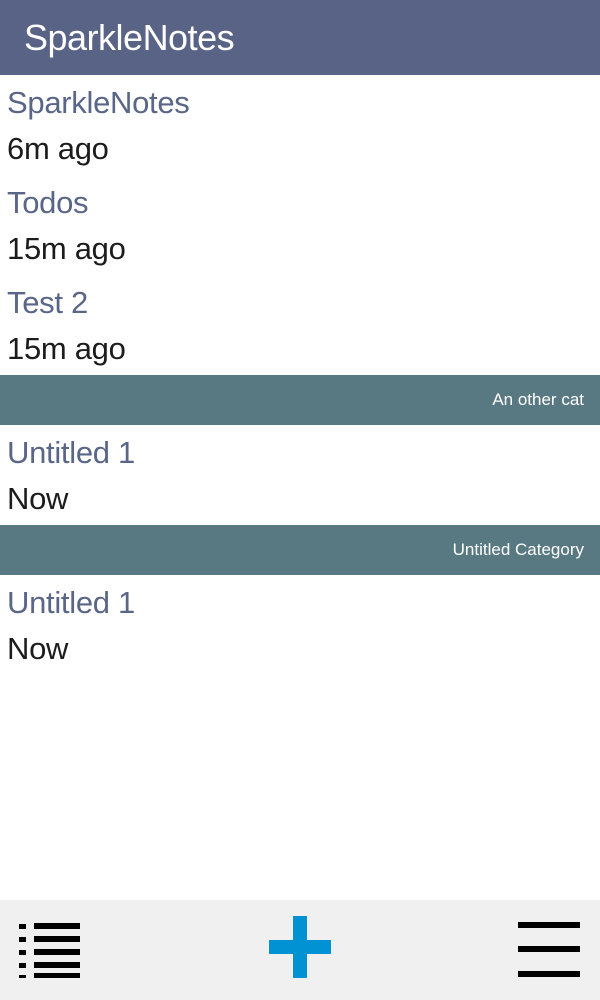 Image resolution: width=600 pixels, height=1000 pixels. I want to click on category-header: Untitled Category, so click(300, 550).